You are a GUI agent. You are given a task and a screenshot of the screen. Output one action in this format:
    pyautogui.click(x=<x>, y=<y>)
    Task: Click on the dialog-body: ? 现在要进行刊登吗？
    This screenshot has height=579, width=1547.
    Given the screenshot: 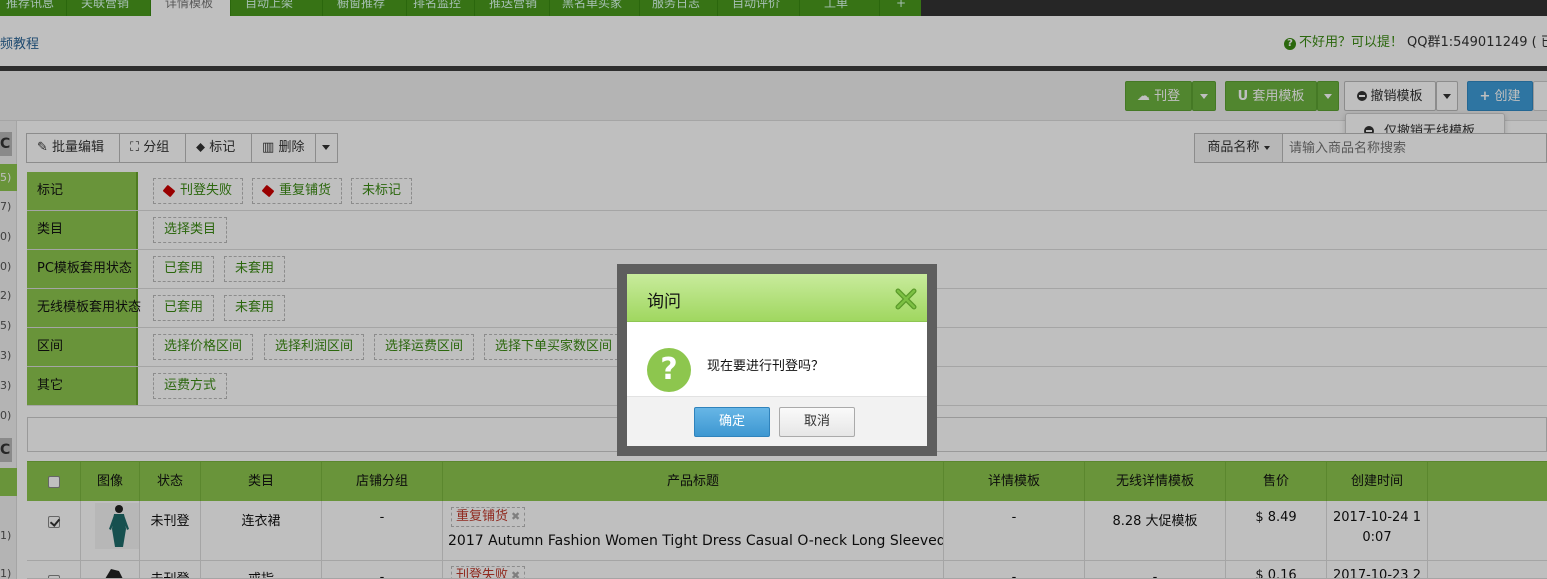 What is the action you would take?
    pyautogui.click(x=777, y=359)
    